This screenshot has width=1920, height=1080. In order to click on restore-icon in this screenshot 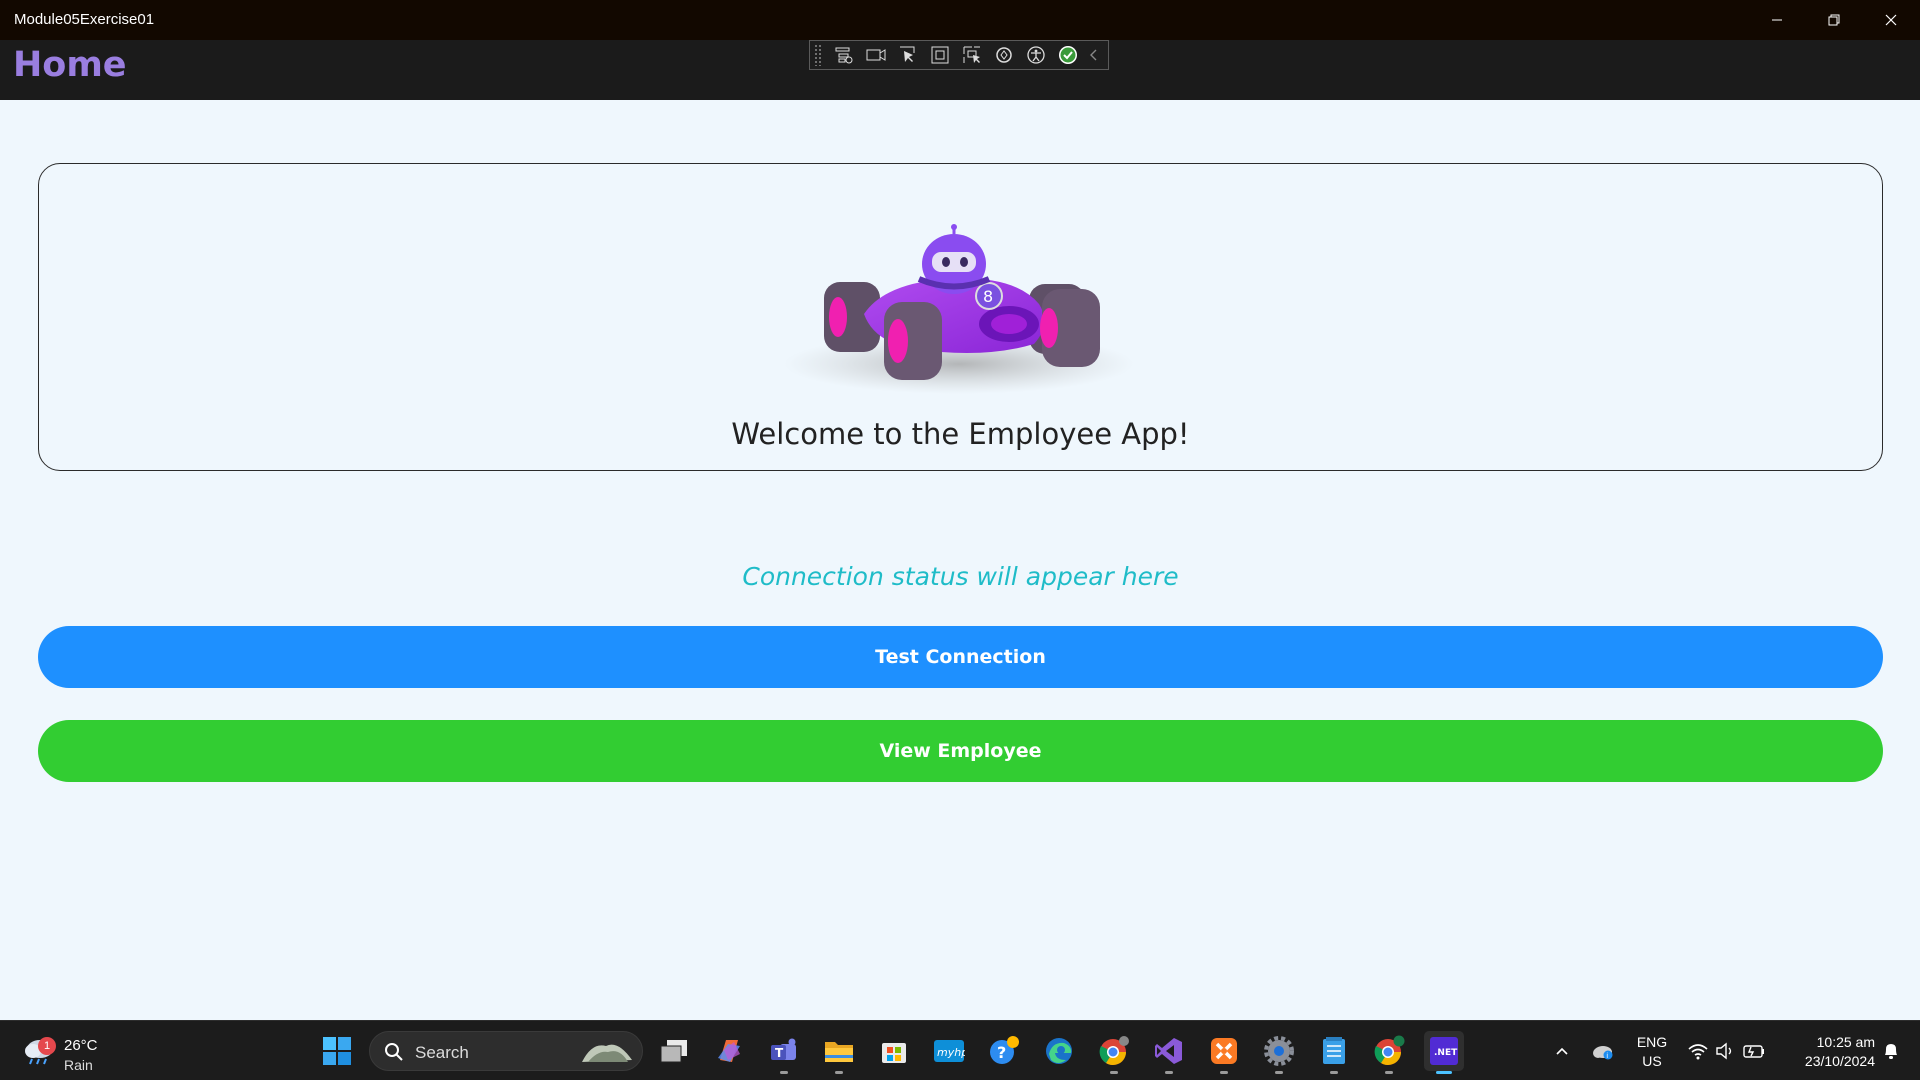, I will do `click(1834, 20)`.